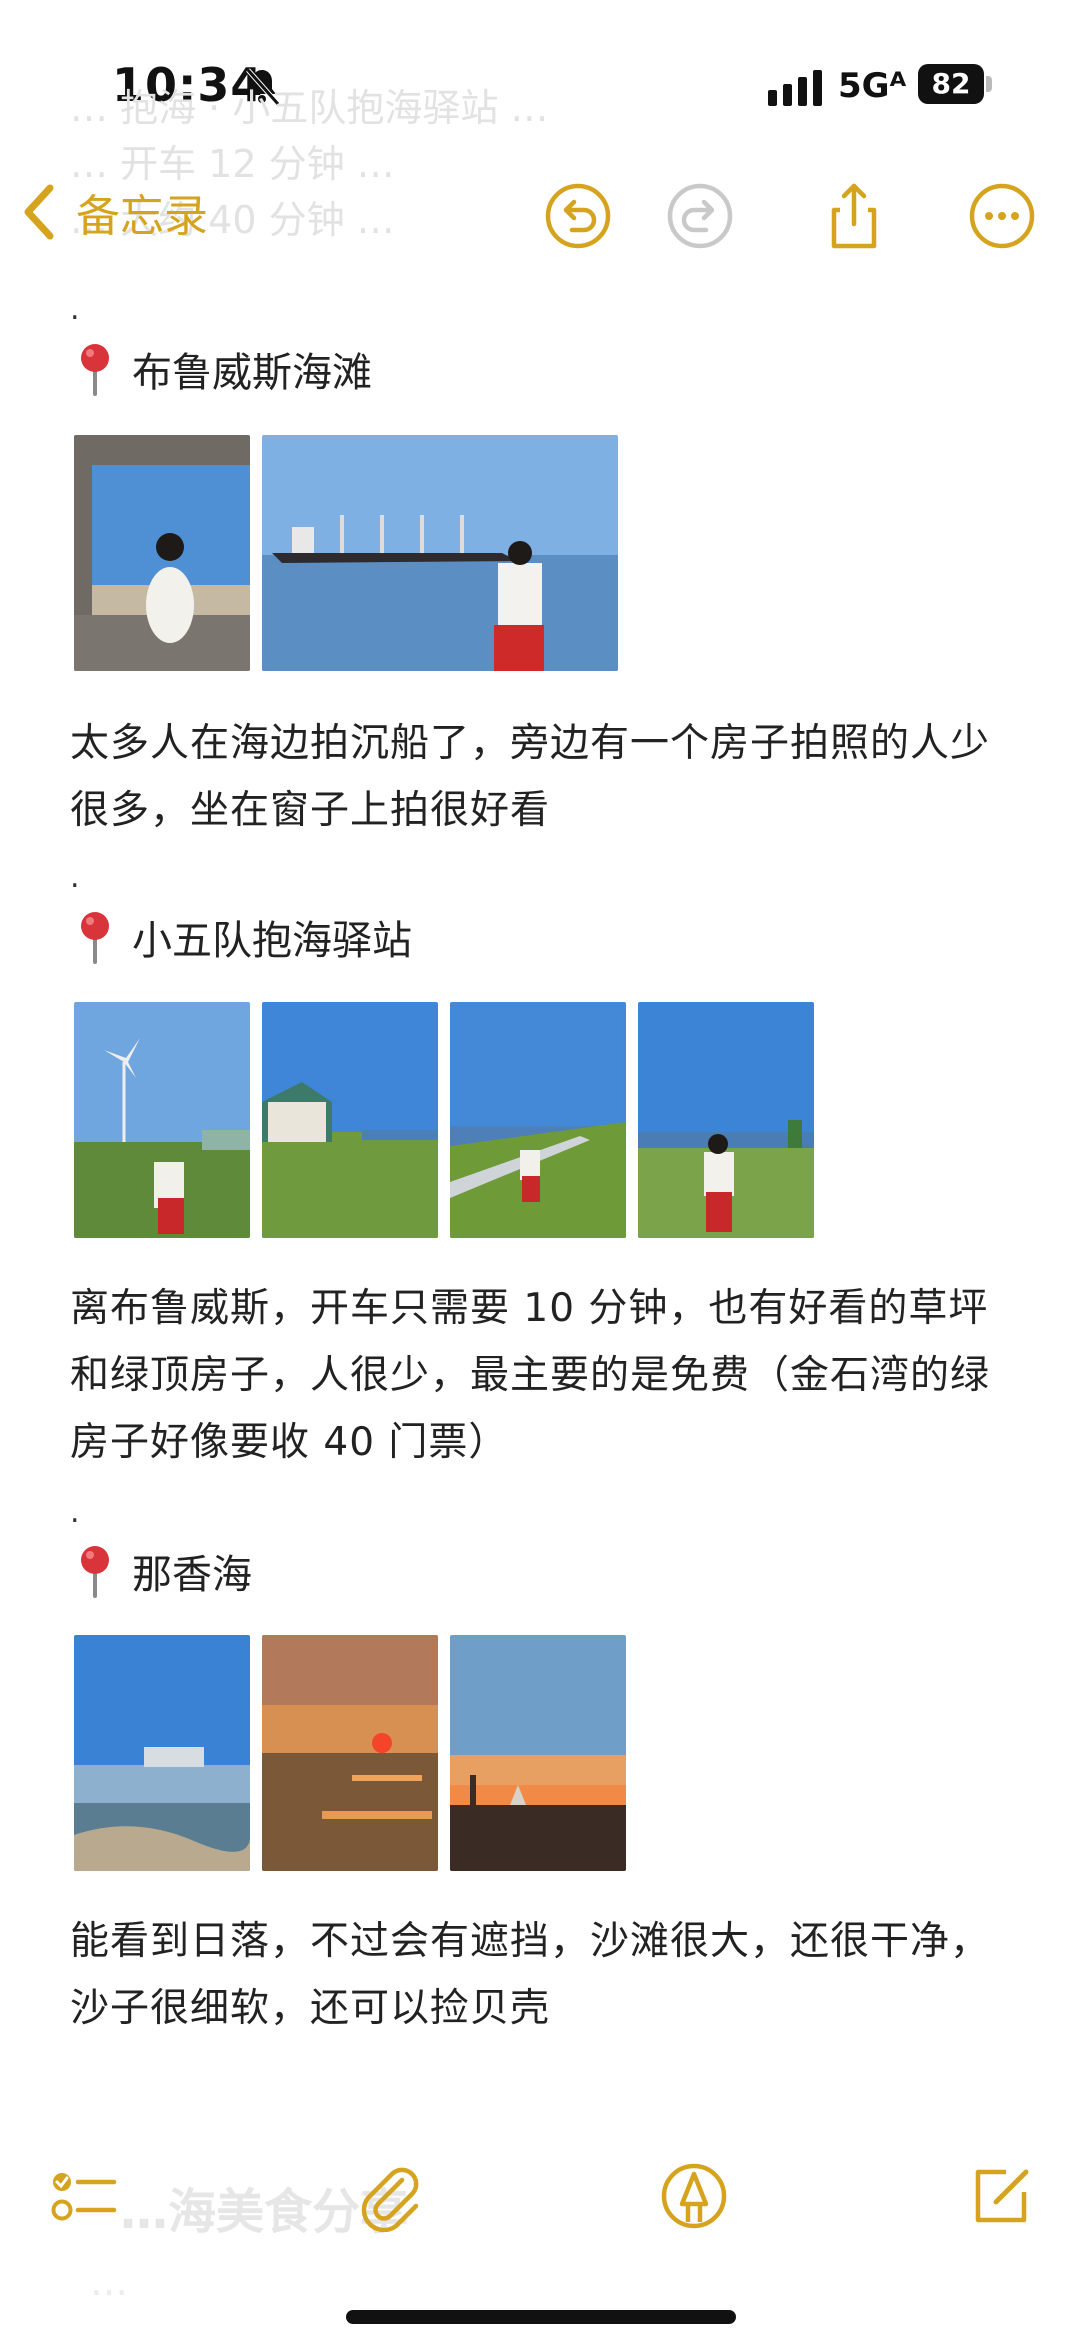 Image resolution: width=1080 pixels, height=2348 pixels. I want to click on section-paragraph: 太多人在海边拍沉船了，旁边有一个房子拍照的人少很多，坐在窗子上拍很好看, so click(530, 777).